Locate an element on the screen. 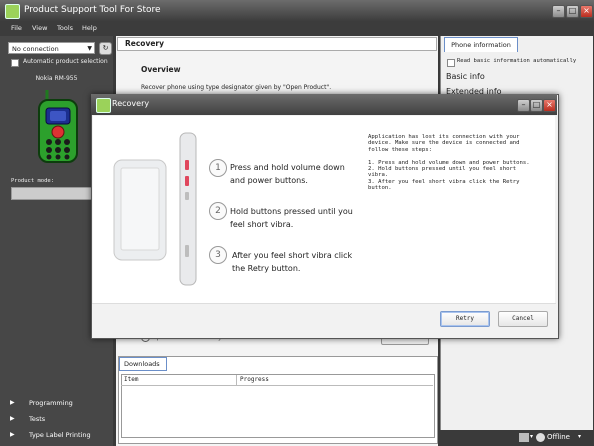 The width and height of the screenshot is (594, 446). phone-illustration is located at coordinates (155, 209).